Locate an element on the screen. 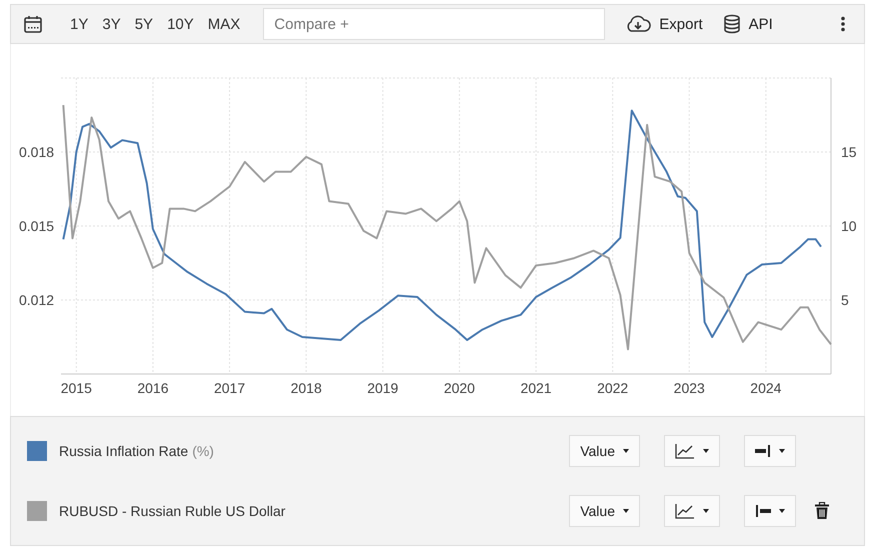 Image resolution: width=879 pixels, height=552 pixels. series-unit: (%) is located at coordinates (203, 451).